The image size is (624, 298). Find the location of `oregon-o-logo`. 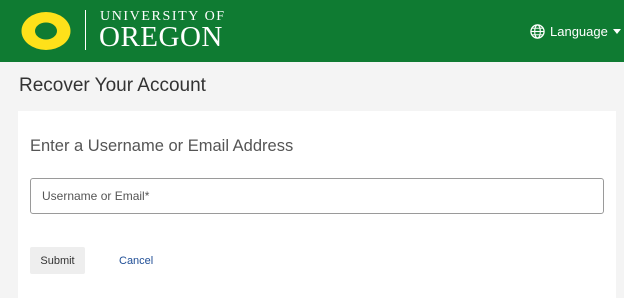

oregon-o-logo is located at coordinates (46, 31).